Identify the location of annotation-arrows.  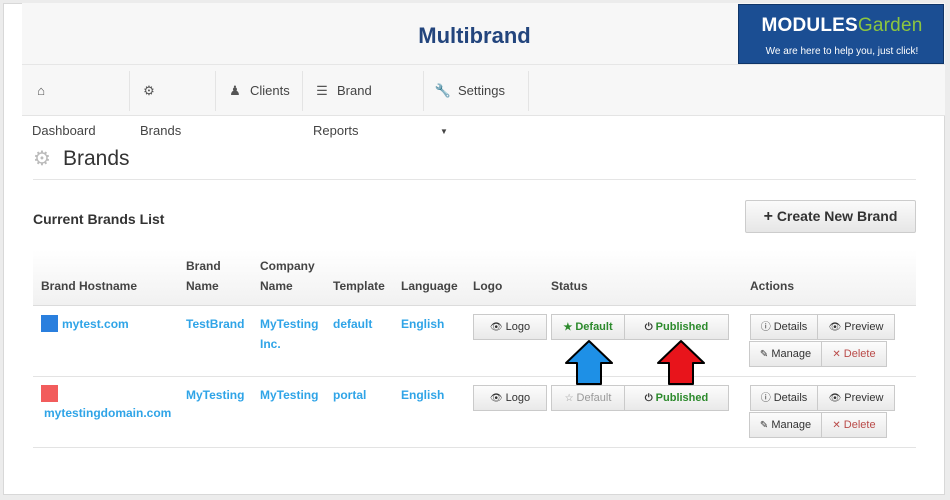
(635, 362).